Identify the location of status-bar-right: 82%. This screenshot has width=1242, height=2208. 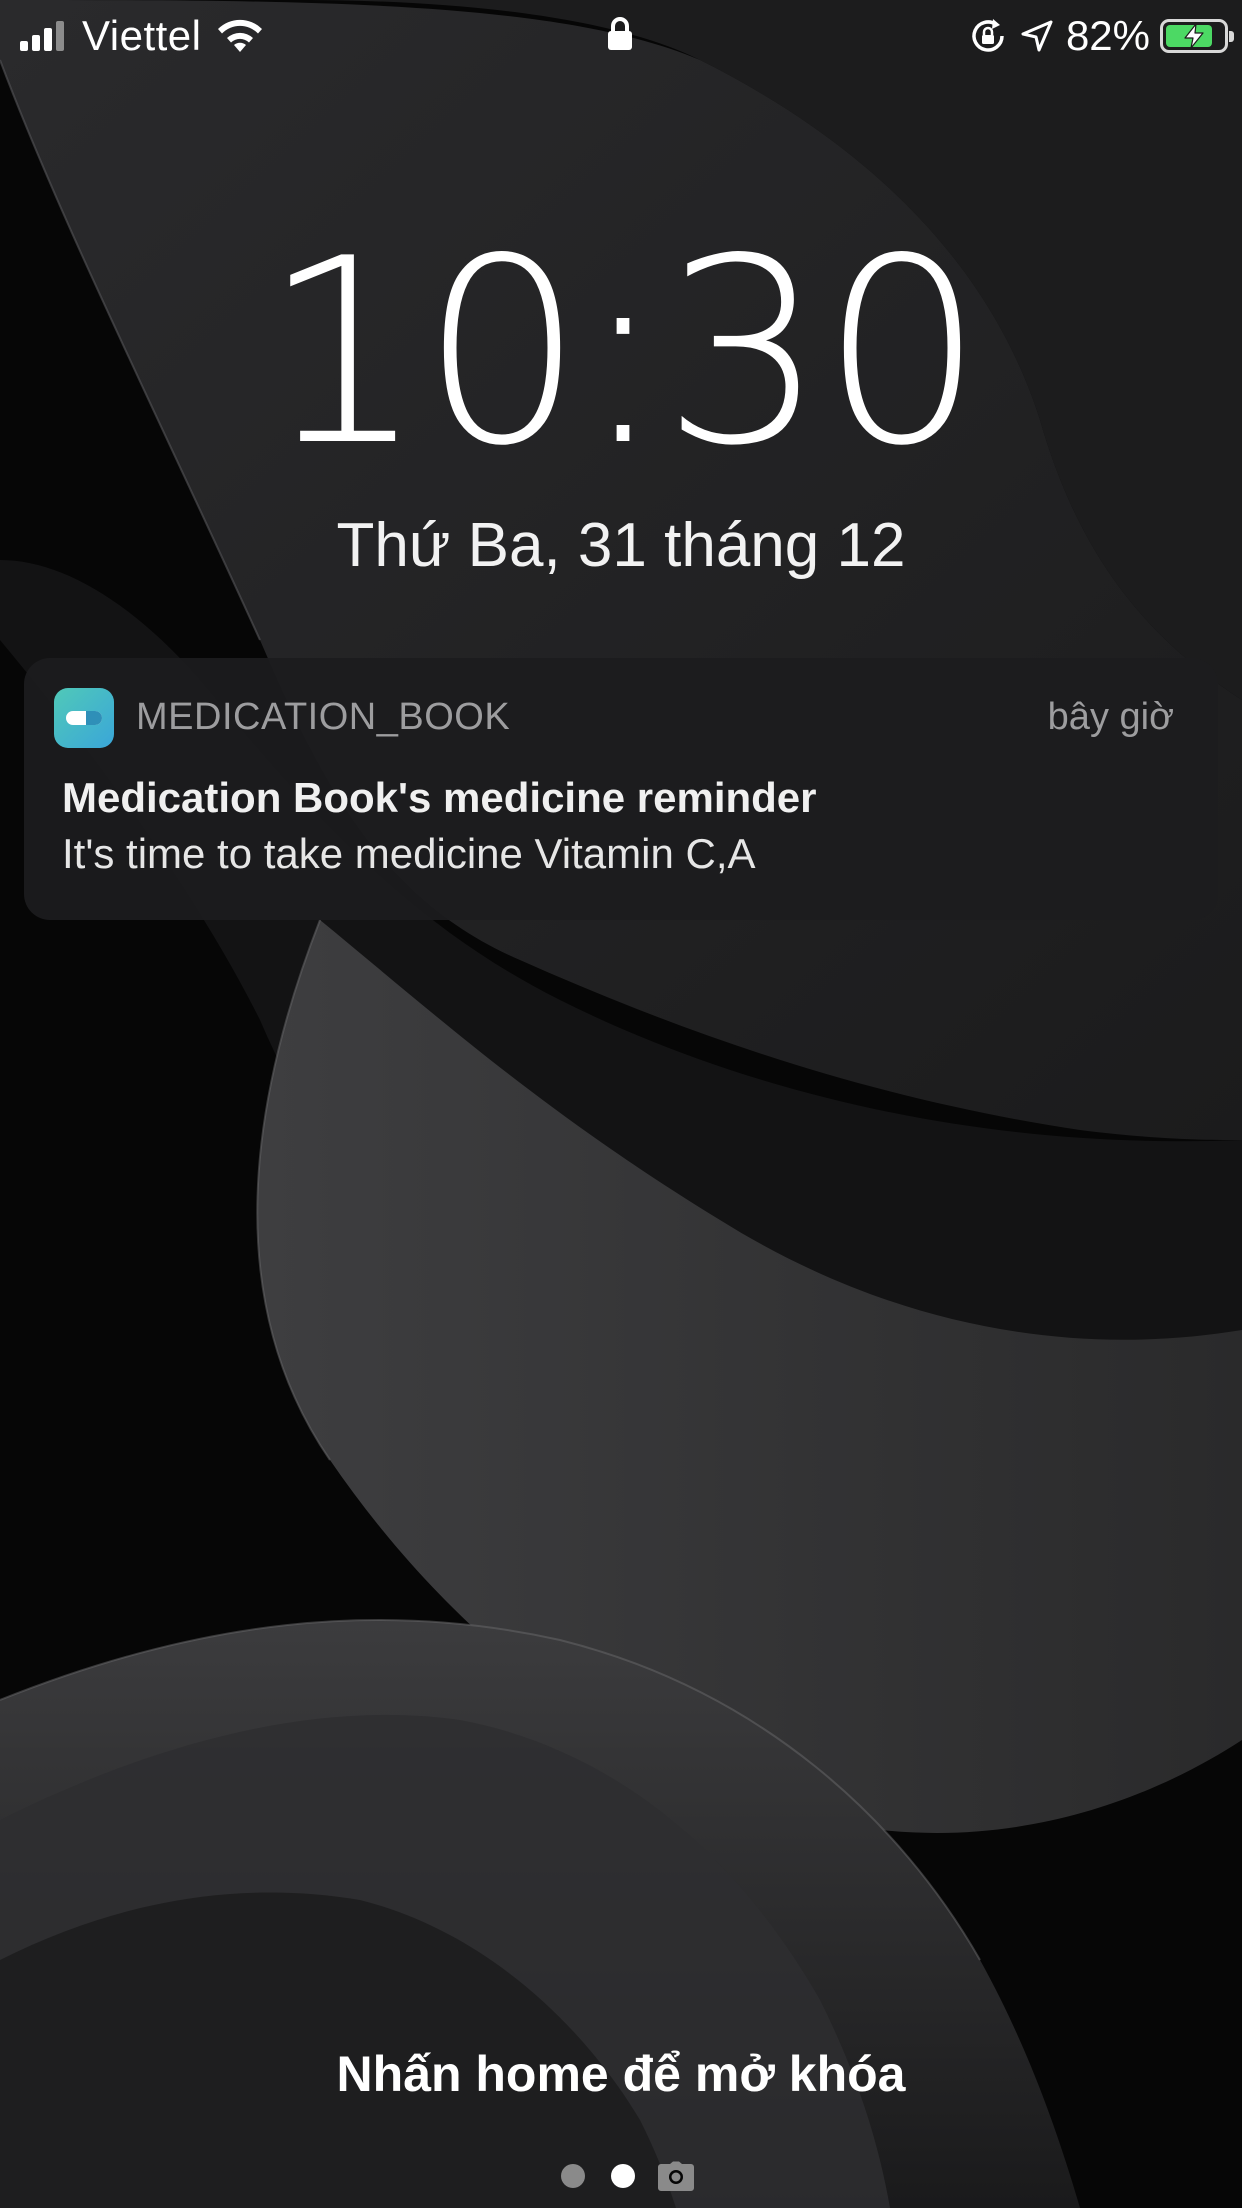
(1101, 36).